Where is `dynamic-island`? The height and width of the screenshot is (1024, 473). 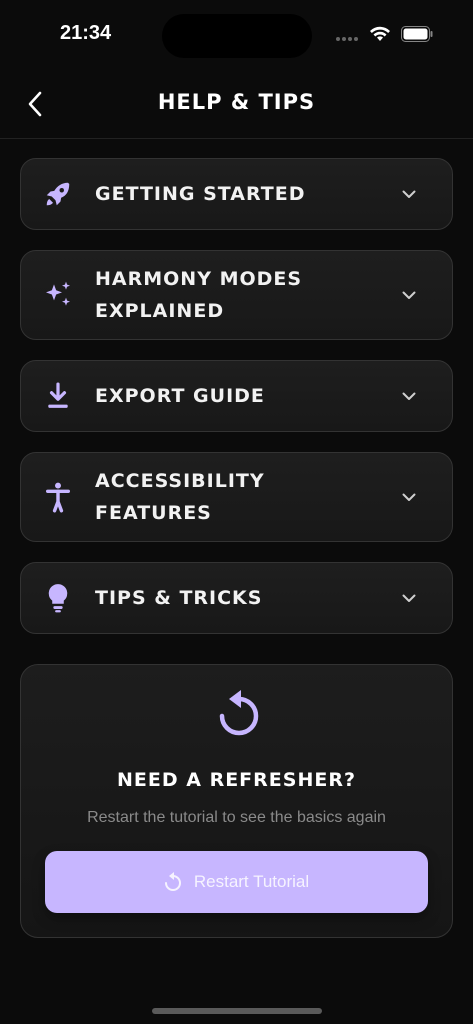 dynamic-island is located at coordinates (237, 36).